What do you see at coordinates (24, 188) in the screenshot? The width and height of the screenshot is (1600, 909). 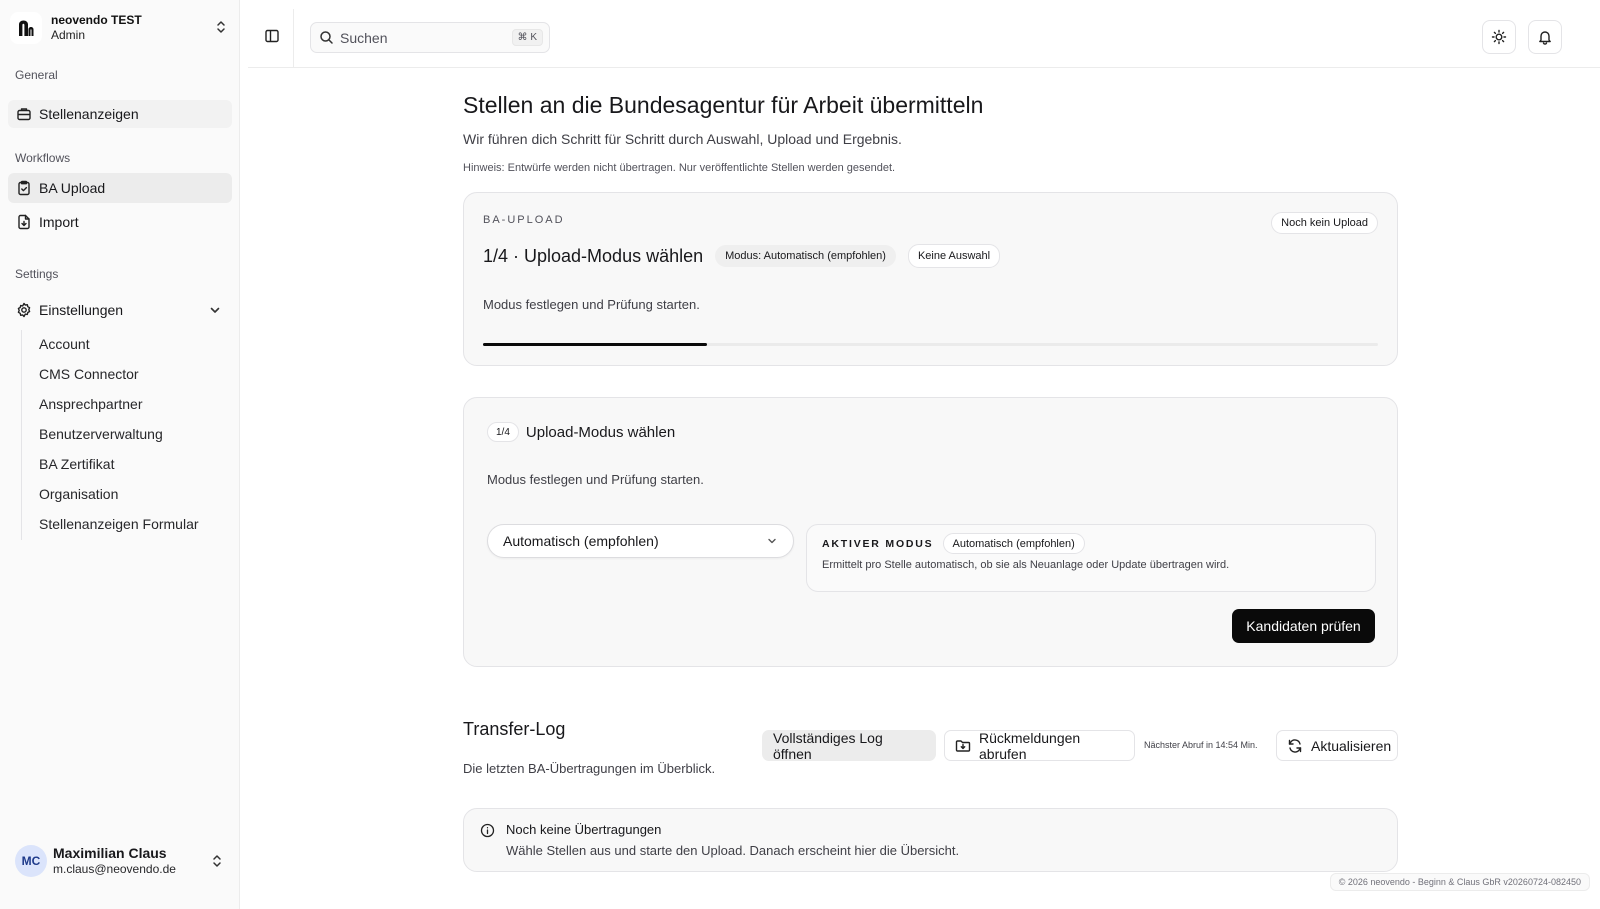 I see `clipboard-check-icon` at bounding box center [24, 188].